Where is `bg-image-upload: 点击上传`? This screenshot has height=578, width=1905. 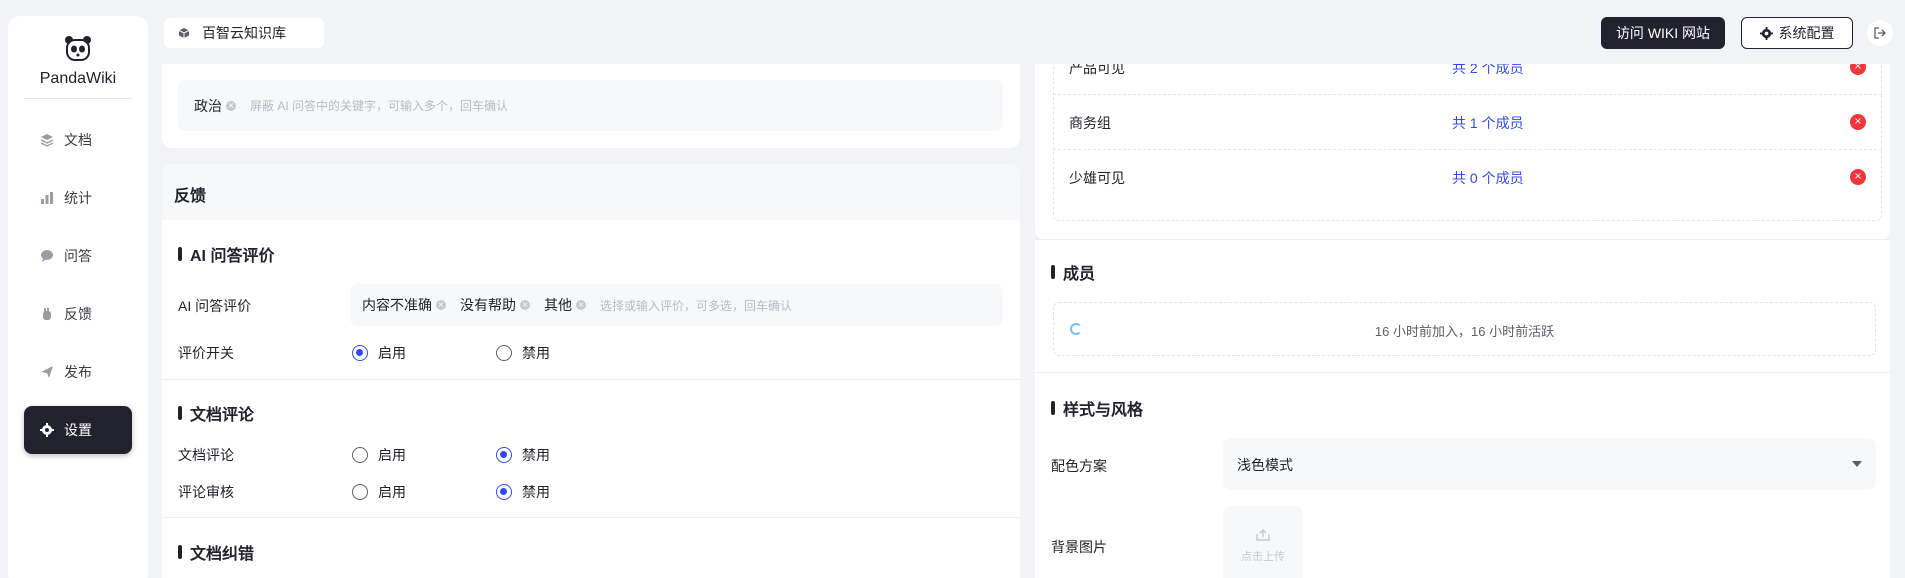 bg-image-upload: 点击上传 is located at coordinates (1263, 542).